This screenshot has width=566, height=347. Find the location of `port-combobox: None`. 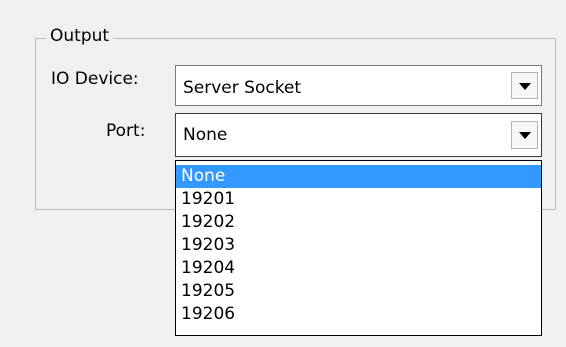

port-combobox: None is located at coordinates (358, 135).